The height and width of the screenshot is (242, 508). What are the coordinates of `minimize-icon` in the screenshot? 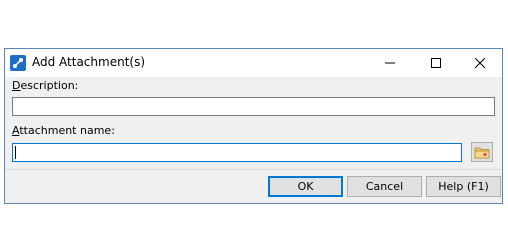 It's located at (390, 63).